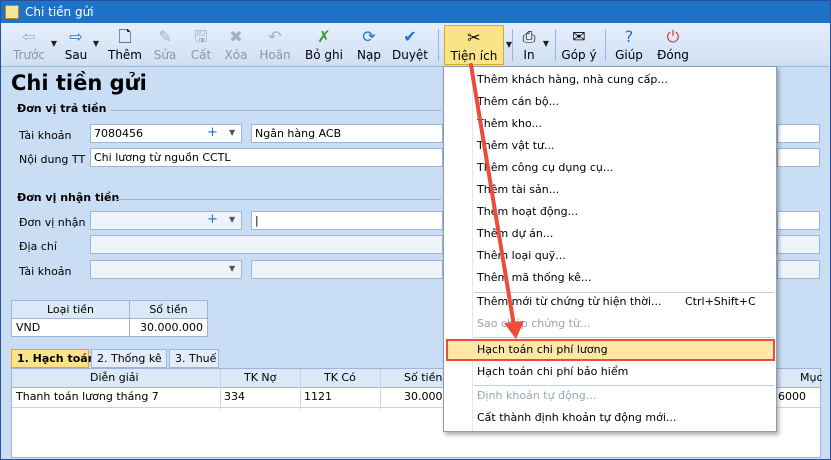 This screenshot has height=460, width=831. Describe the element at coordinates (720, 301) in the screenshot. I see `shortcut-text: Ctrl+Shift+C` at that location.